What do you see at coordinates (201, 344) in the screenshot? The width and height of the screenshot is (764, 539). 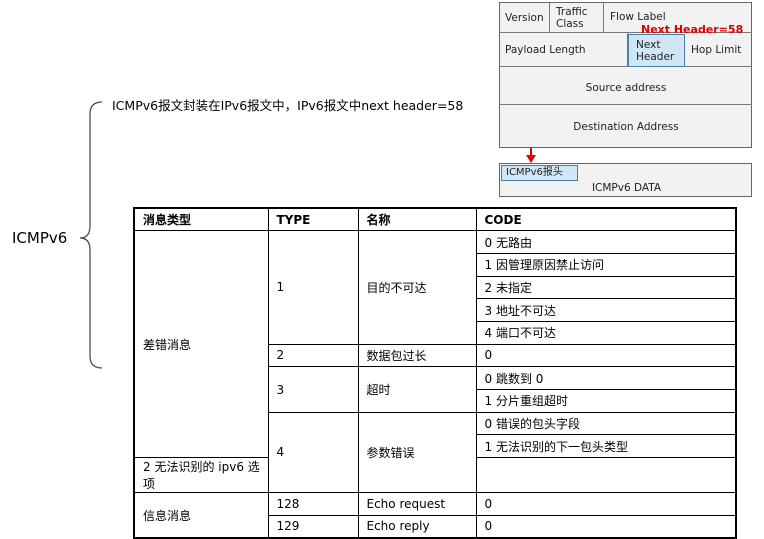 I see `error-messages-group: 差错消息` at bounding box center [201, 344].